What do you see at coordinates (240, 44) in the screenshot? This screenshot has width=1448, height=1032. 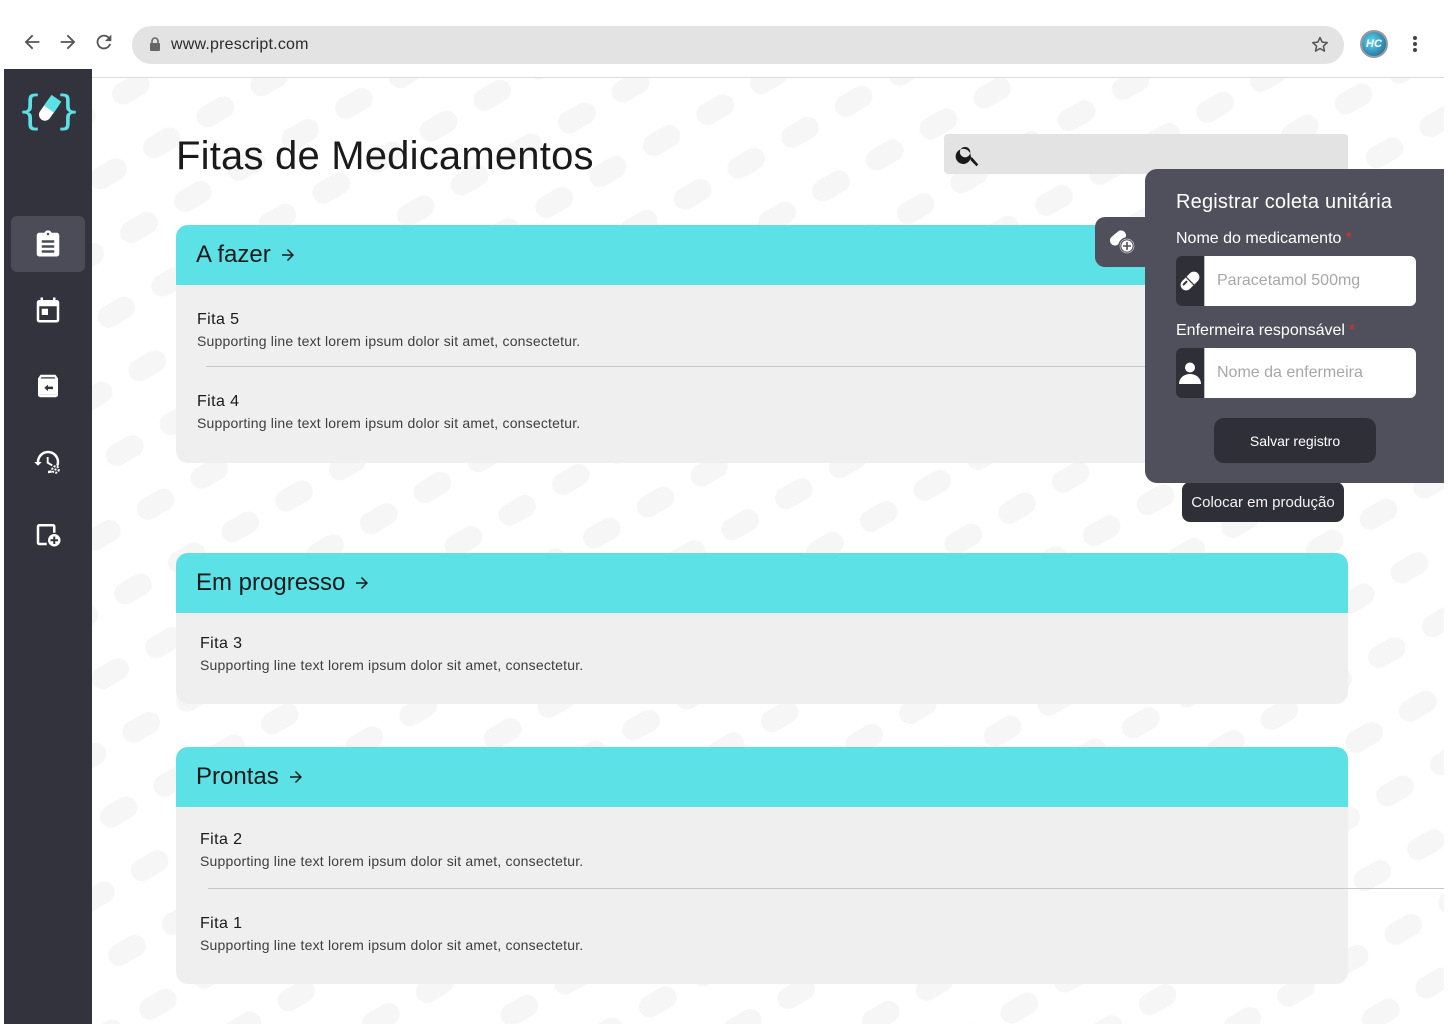 I see `url-text: www.prescript.com` at bounding box center [240, 44].